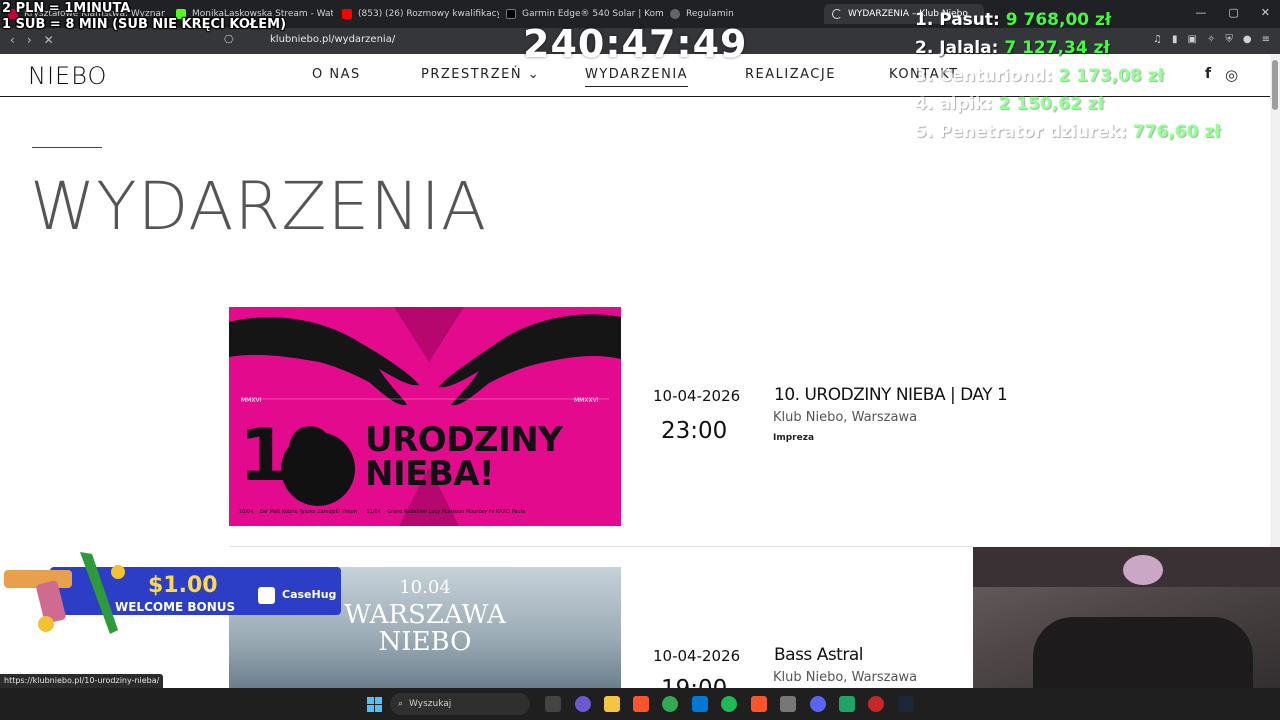 The width and height of the screenshot is (1280, 720). What do you see at coordinates (553, 704) in the screenshot?
I see `task-view-icon` at bounding box center [553, 704].